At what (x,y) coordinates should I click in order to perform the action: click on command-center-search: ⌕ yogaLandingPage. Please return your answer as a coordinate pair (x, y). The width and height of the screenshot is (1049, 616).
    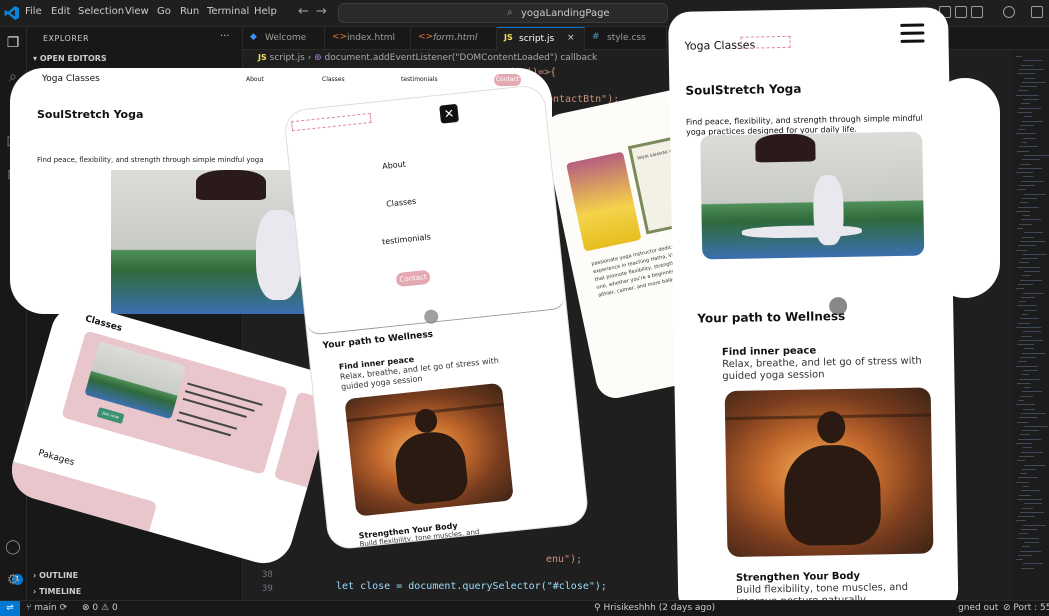
    Looking at the image, I should click on (503, 13).